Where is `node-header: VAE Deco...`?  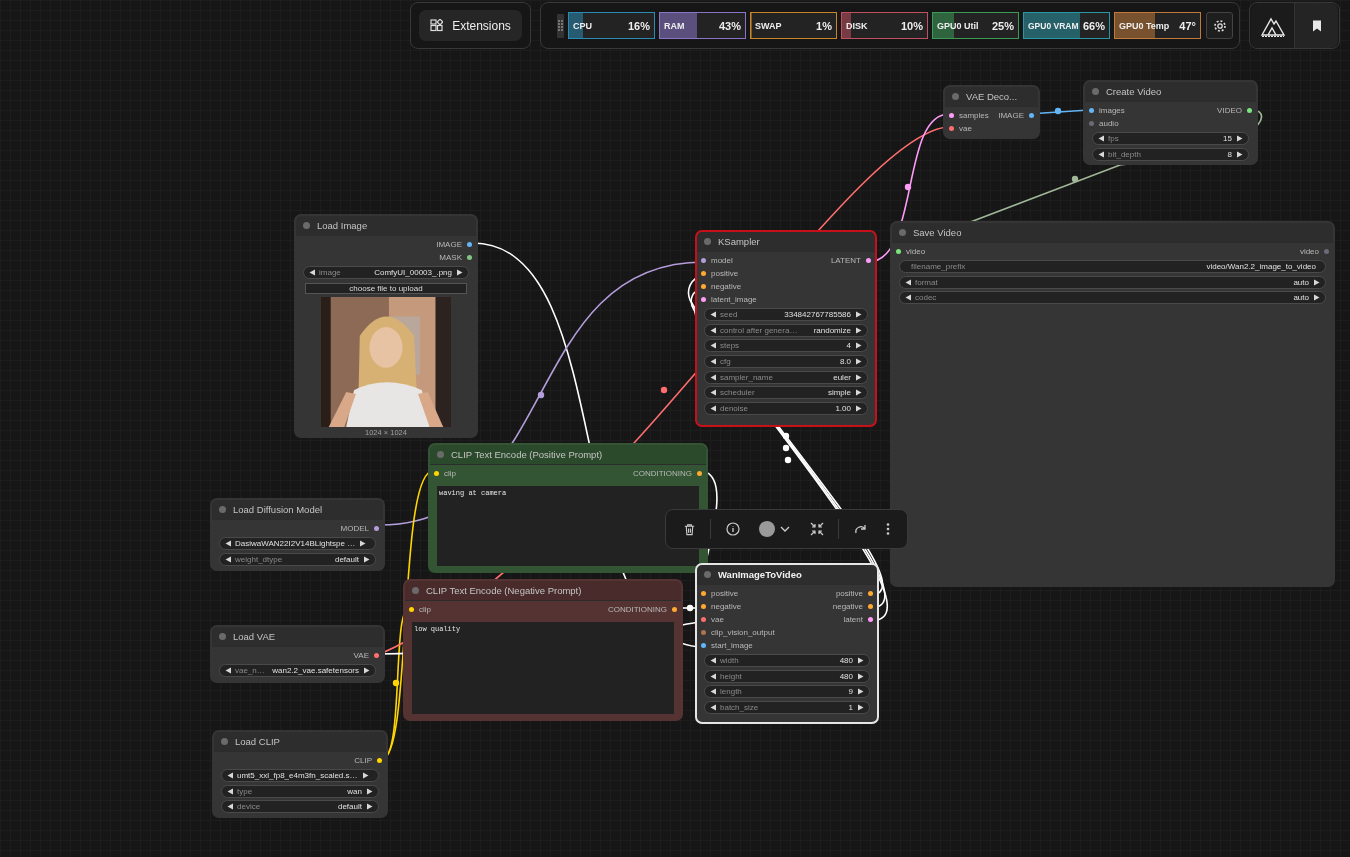
node-header: VAE Deco... is located at coordinates (991, 97).